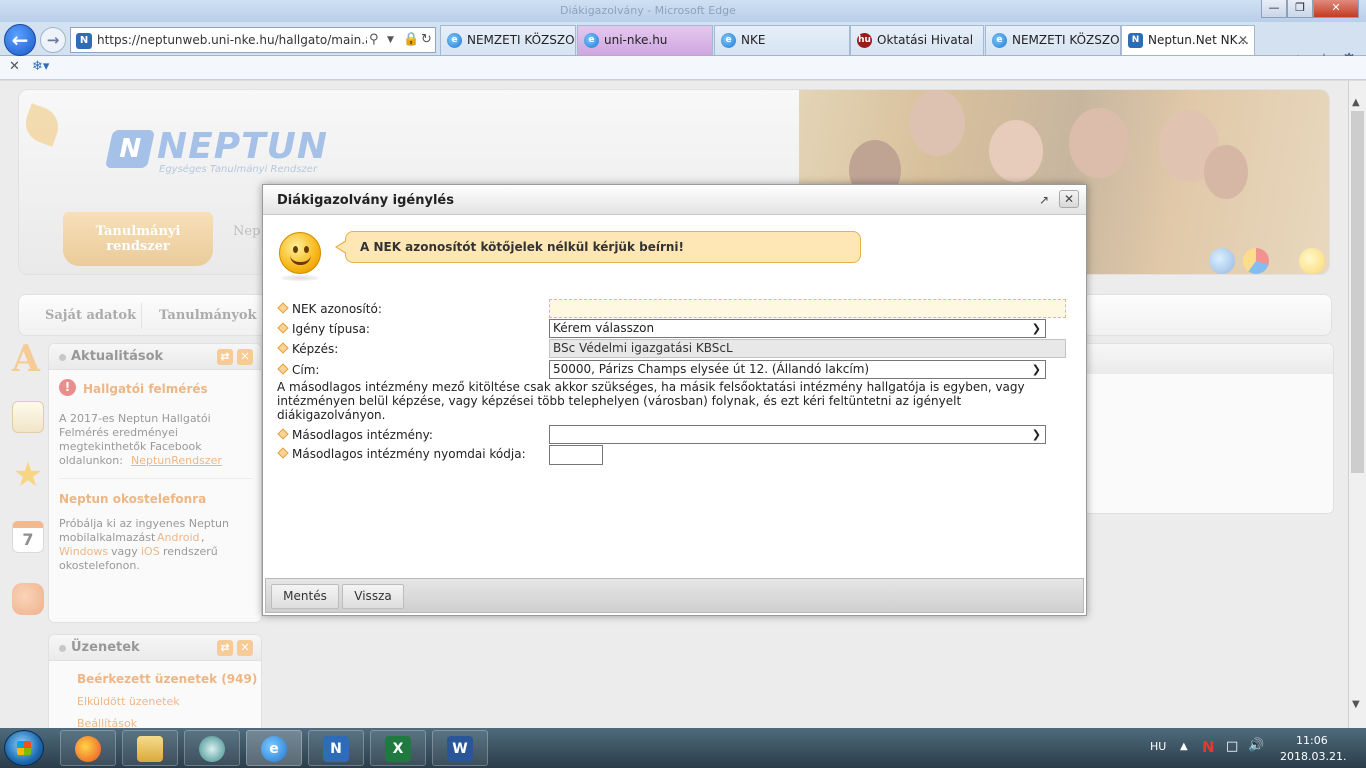 This screenshot has width=1366, height=768. Describe the element at coordinates (648, 10) in the screenshot. I see `window-title: Diákigazolvány - Microsoft Edge` at that location.